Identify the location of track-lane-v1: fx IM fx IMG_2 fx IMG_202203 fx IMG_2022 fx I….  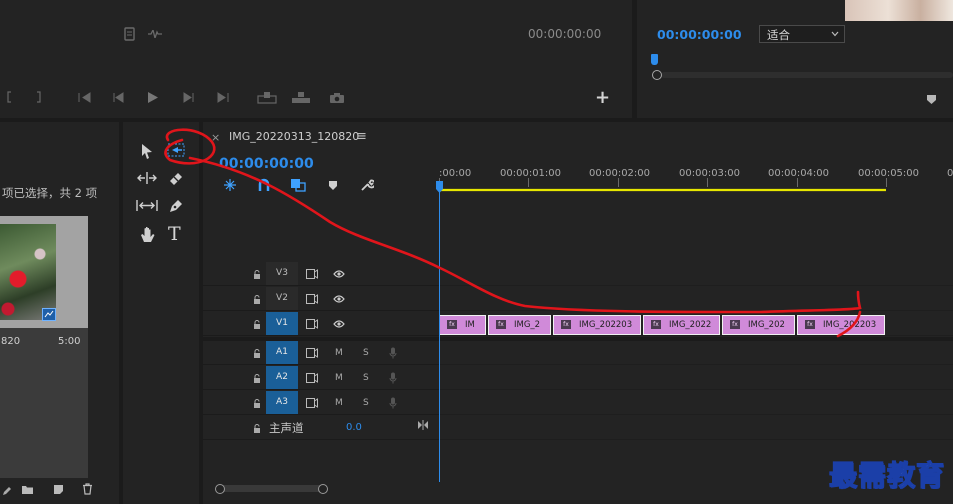
(696, 324).